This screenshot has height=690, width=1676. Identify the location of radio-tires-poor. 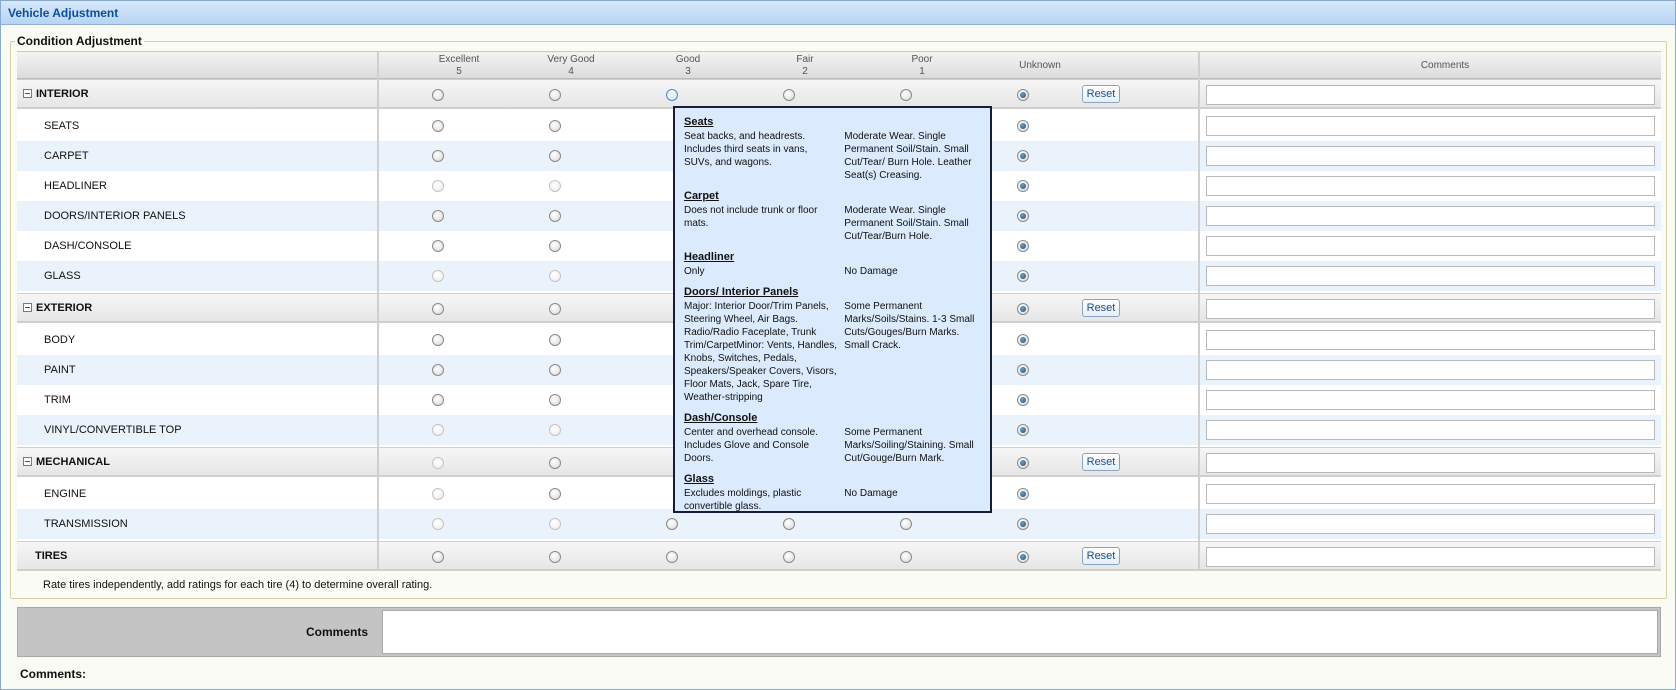
(906, 557).